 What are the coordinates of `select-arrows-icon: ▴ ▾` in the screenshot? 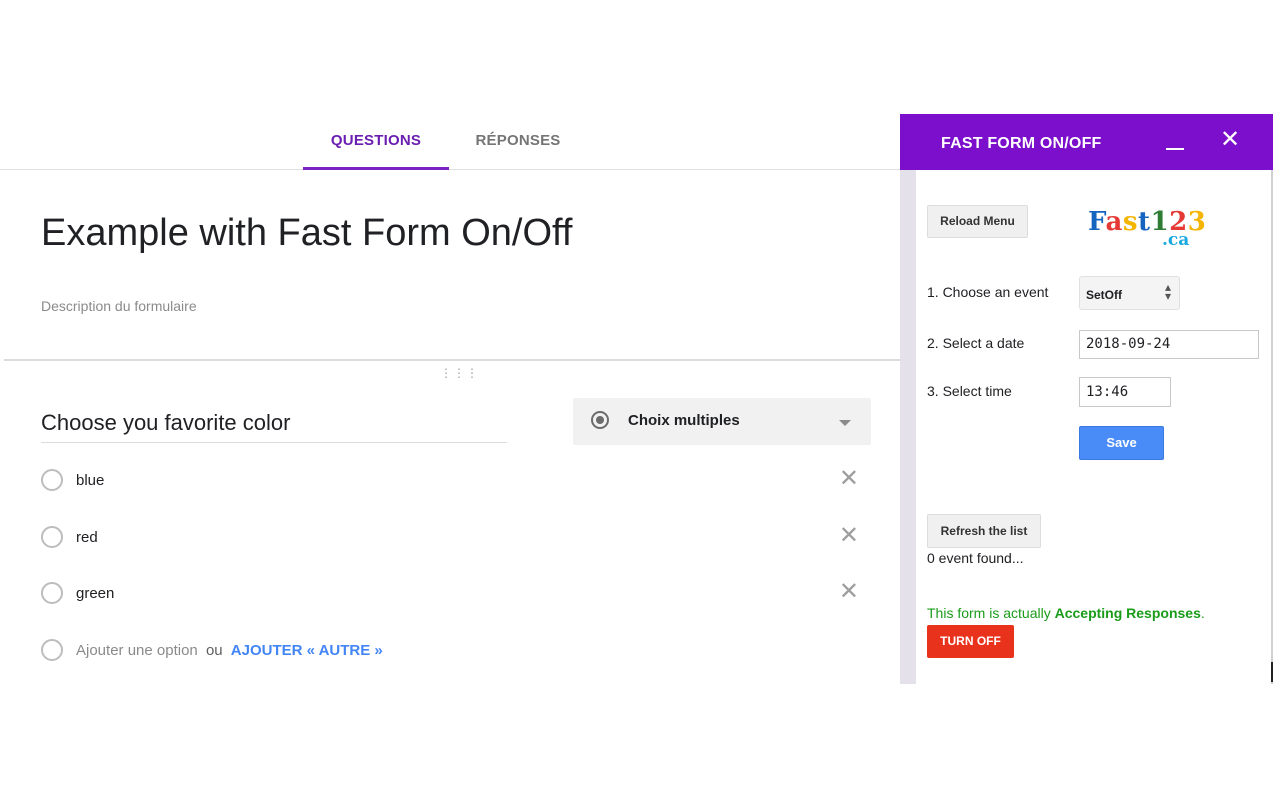 It's located at (1167, 291).